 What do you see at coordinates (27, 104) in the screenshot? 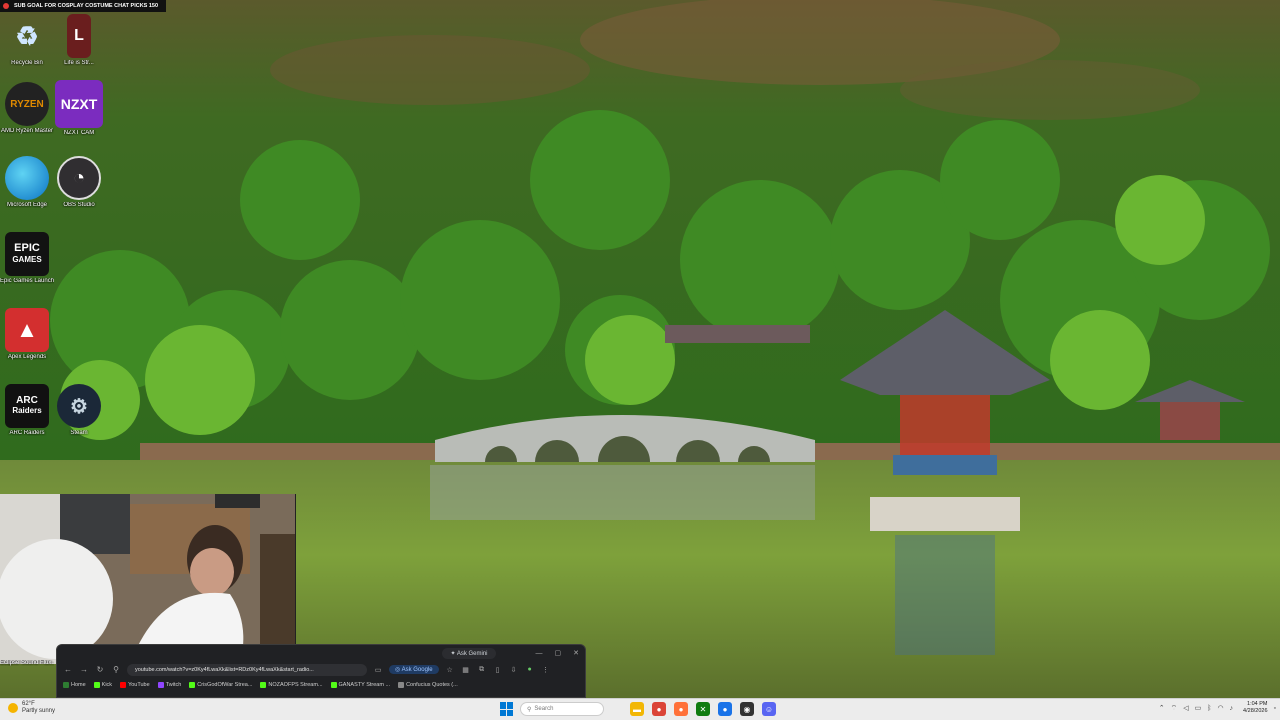
I see `amd-ryzen-master-icon: RYZEN` at bounding box center [27, 104].